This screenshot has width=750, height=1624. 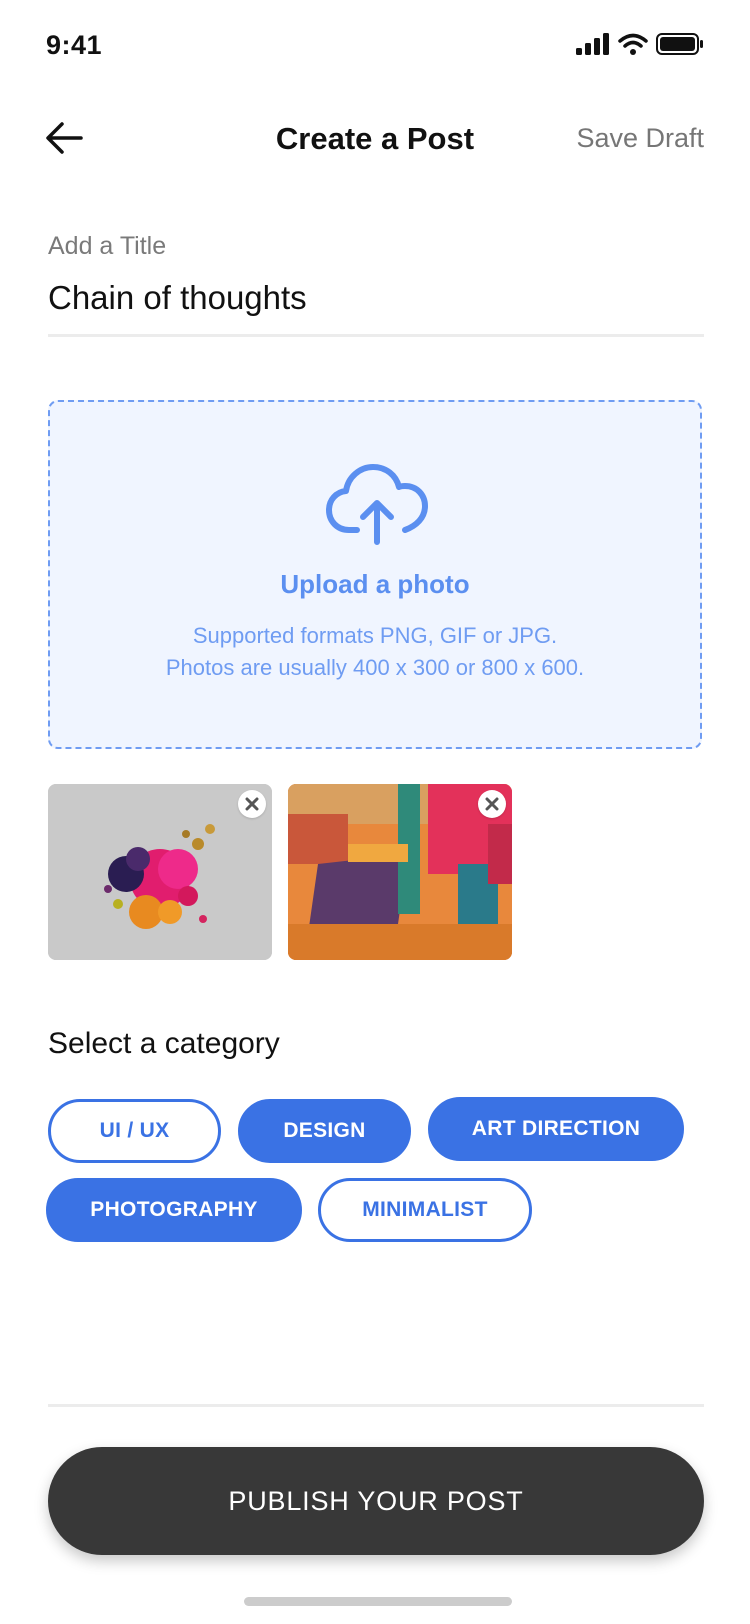 I want to click on chip-label: MINIMALIST, so click(x=425, y=1209).